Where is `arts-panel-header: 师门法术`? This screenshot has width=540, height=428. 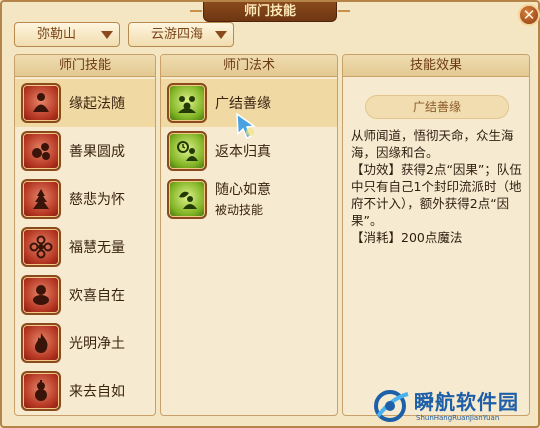 arts-panel-header: 师门法术 is located at coordinates (249, 66).